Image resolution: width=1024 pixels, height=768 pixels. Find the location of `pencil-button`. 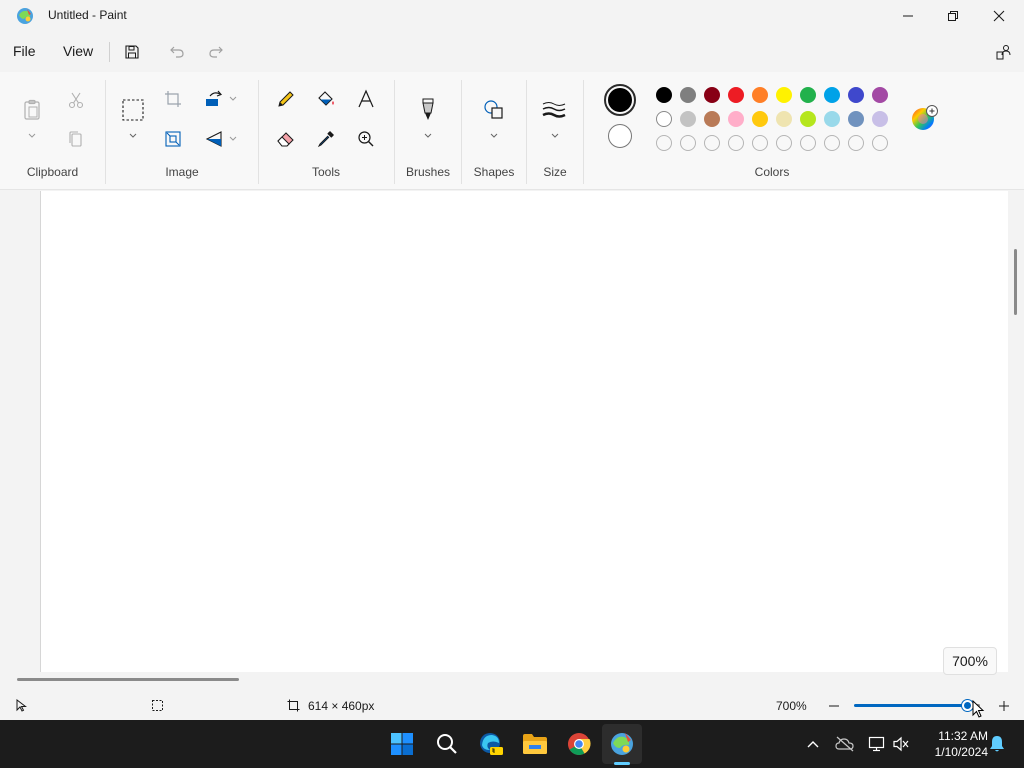

pencil-button is located at coordinates (286, 99).